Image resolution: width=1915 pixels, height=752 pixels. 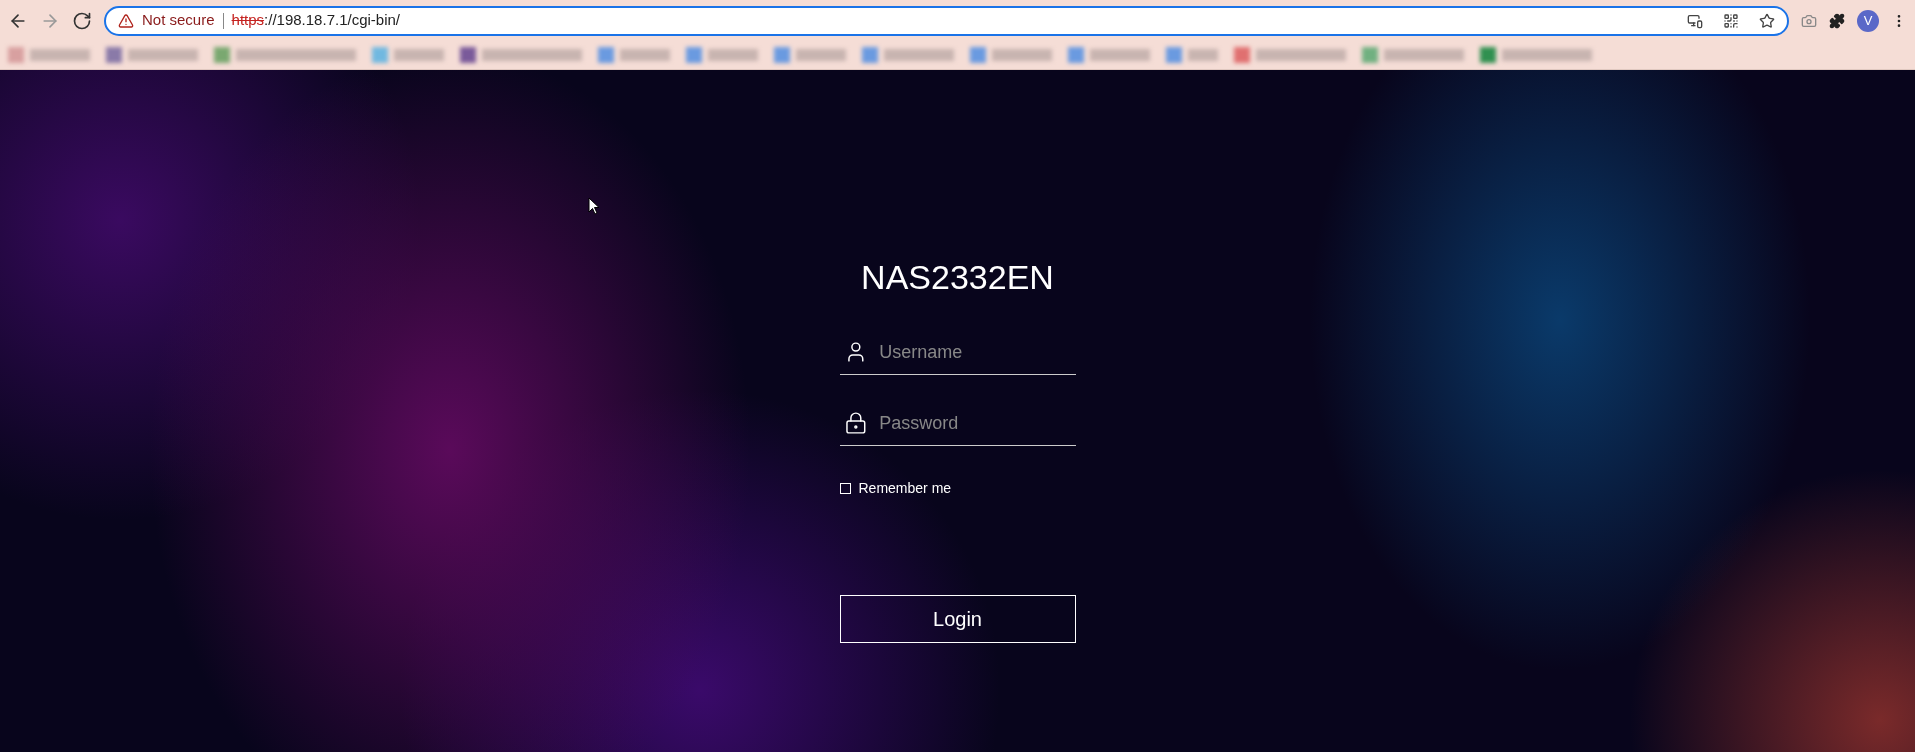 I want to click on device-title: NAS2332EN, so click(x=957, y=277).